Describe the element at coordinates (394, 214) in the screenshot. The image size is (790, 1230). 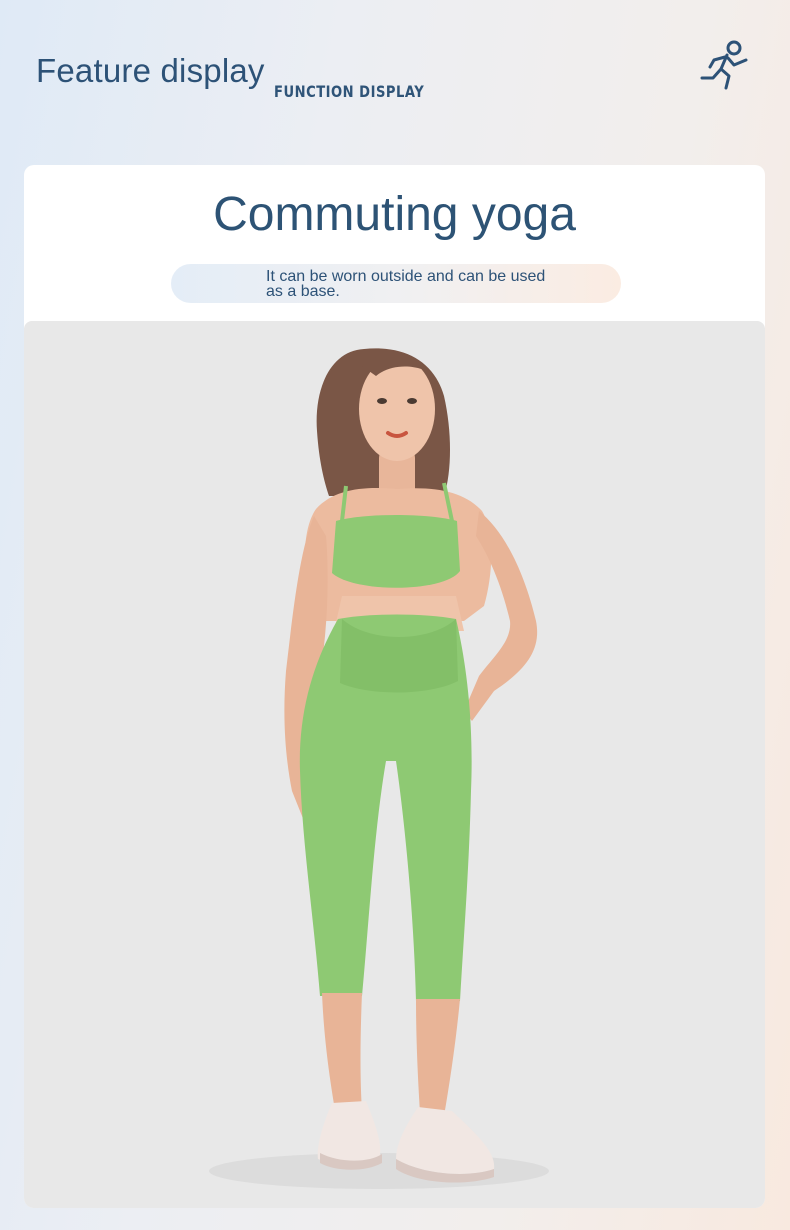
I see `card-title: Commuting yoga` at that location.